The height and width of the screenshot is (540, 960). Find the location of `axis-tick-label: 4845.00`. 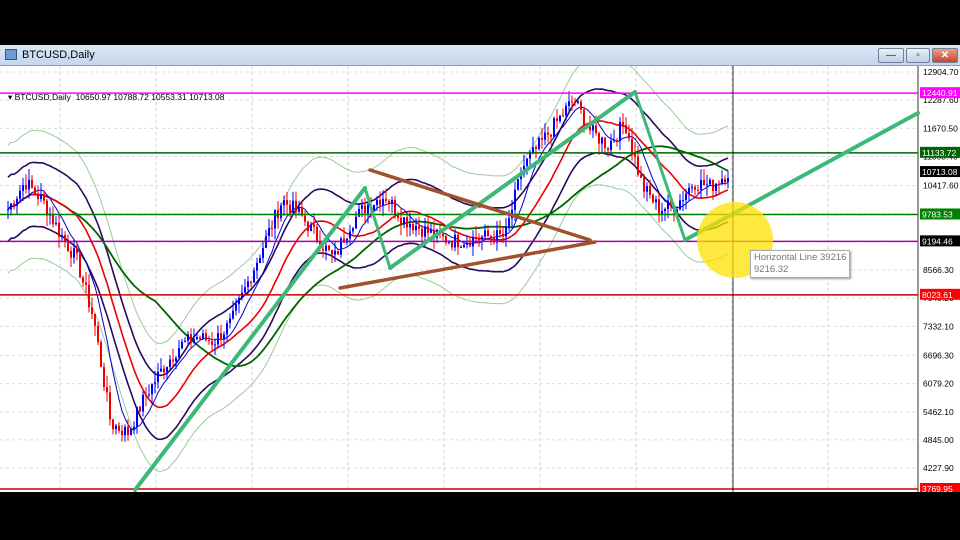

axis-tick-label: 4845.00 is located at coordinates (938, 440).